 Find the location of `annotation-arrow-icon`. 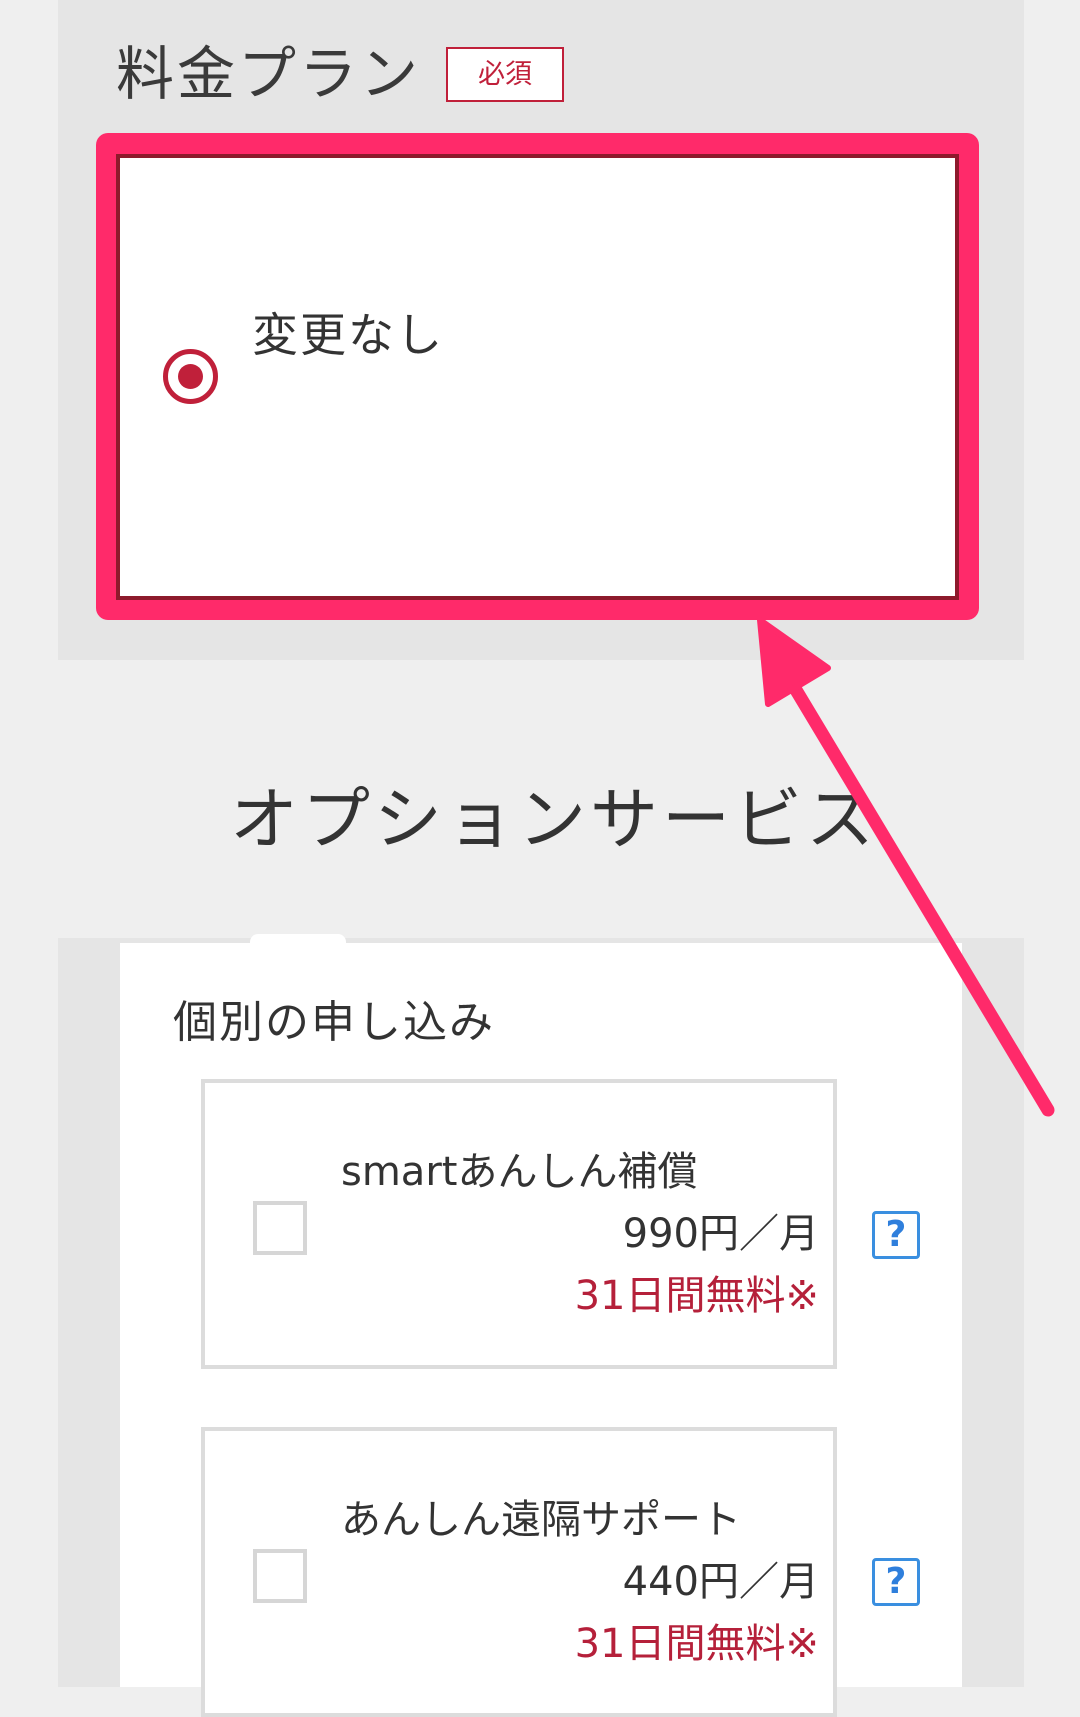

annotation-arrow-icon is located at coordinates (906, 867).